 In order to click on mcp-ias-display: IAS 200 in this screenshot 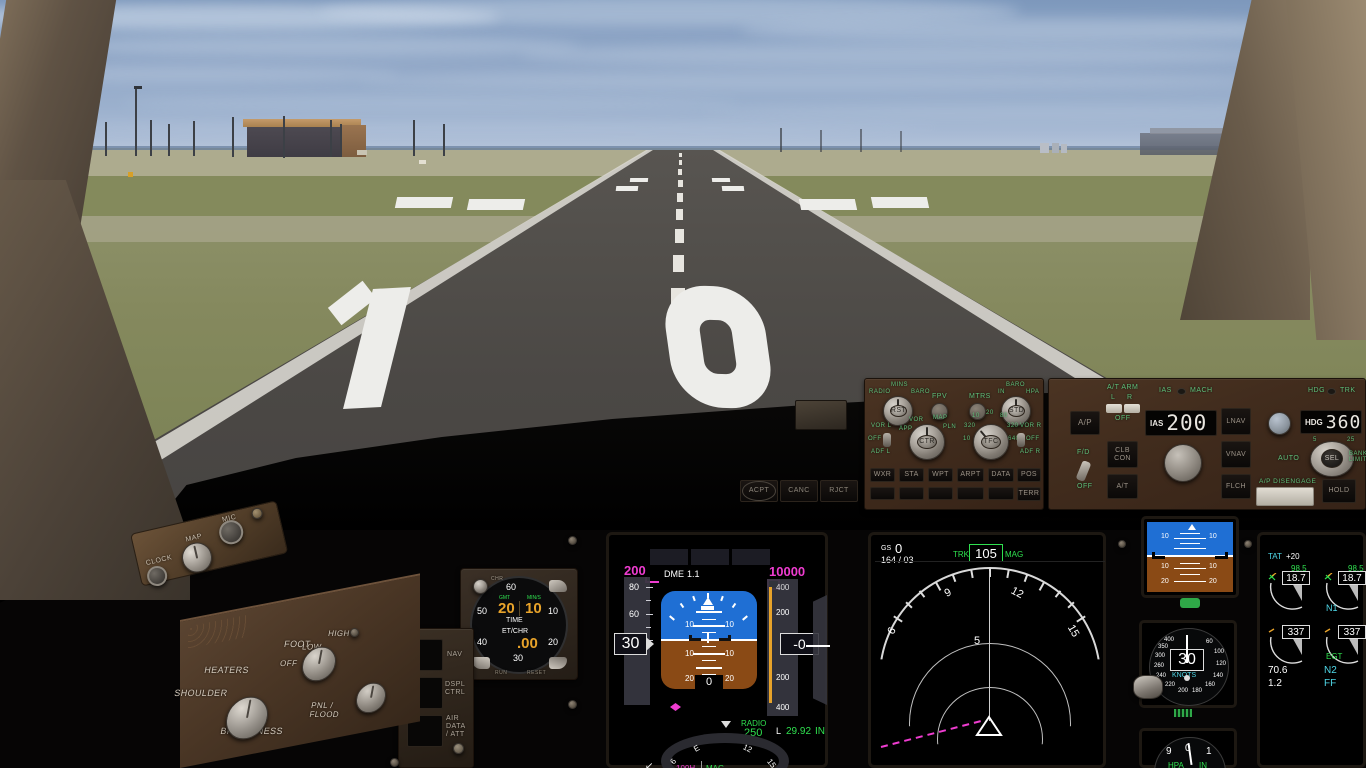, I will do `click(1181, 423)`.